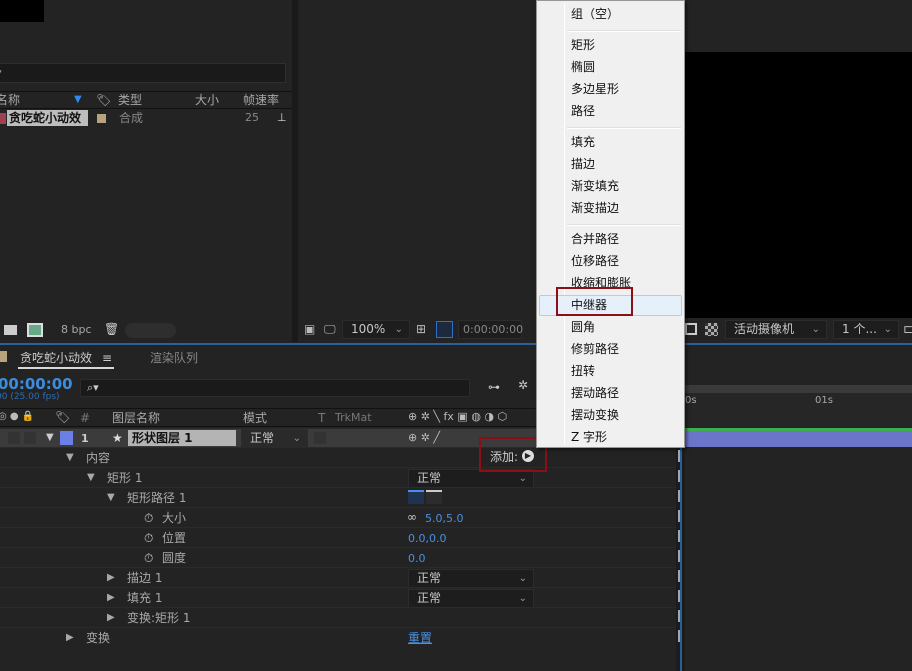 This screenshot has width=912, height=671. Describe the element at coordinates (255, 418) in the screenshot. I see `column-mode: 模式` at that location.